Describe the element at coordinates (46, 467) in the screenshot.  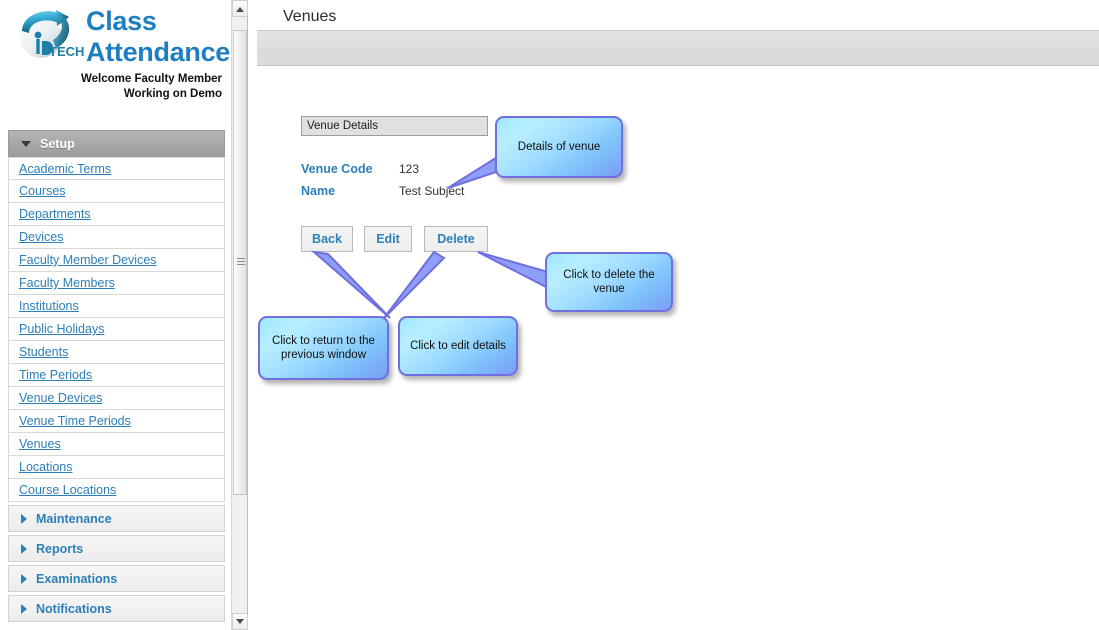
I see `sidebar-item-label: Locations` at that location.